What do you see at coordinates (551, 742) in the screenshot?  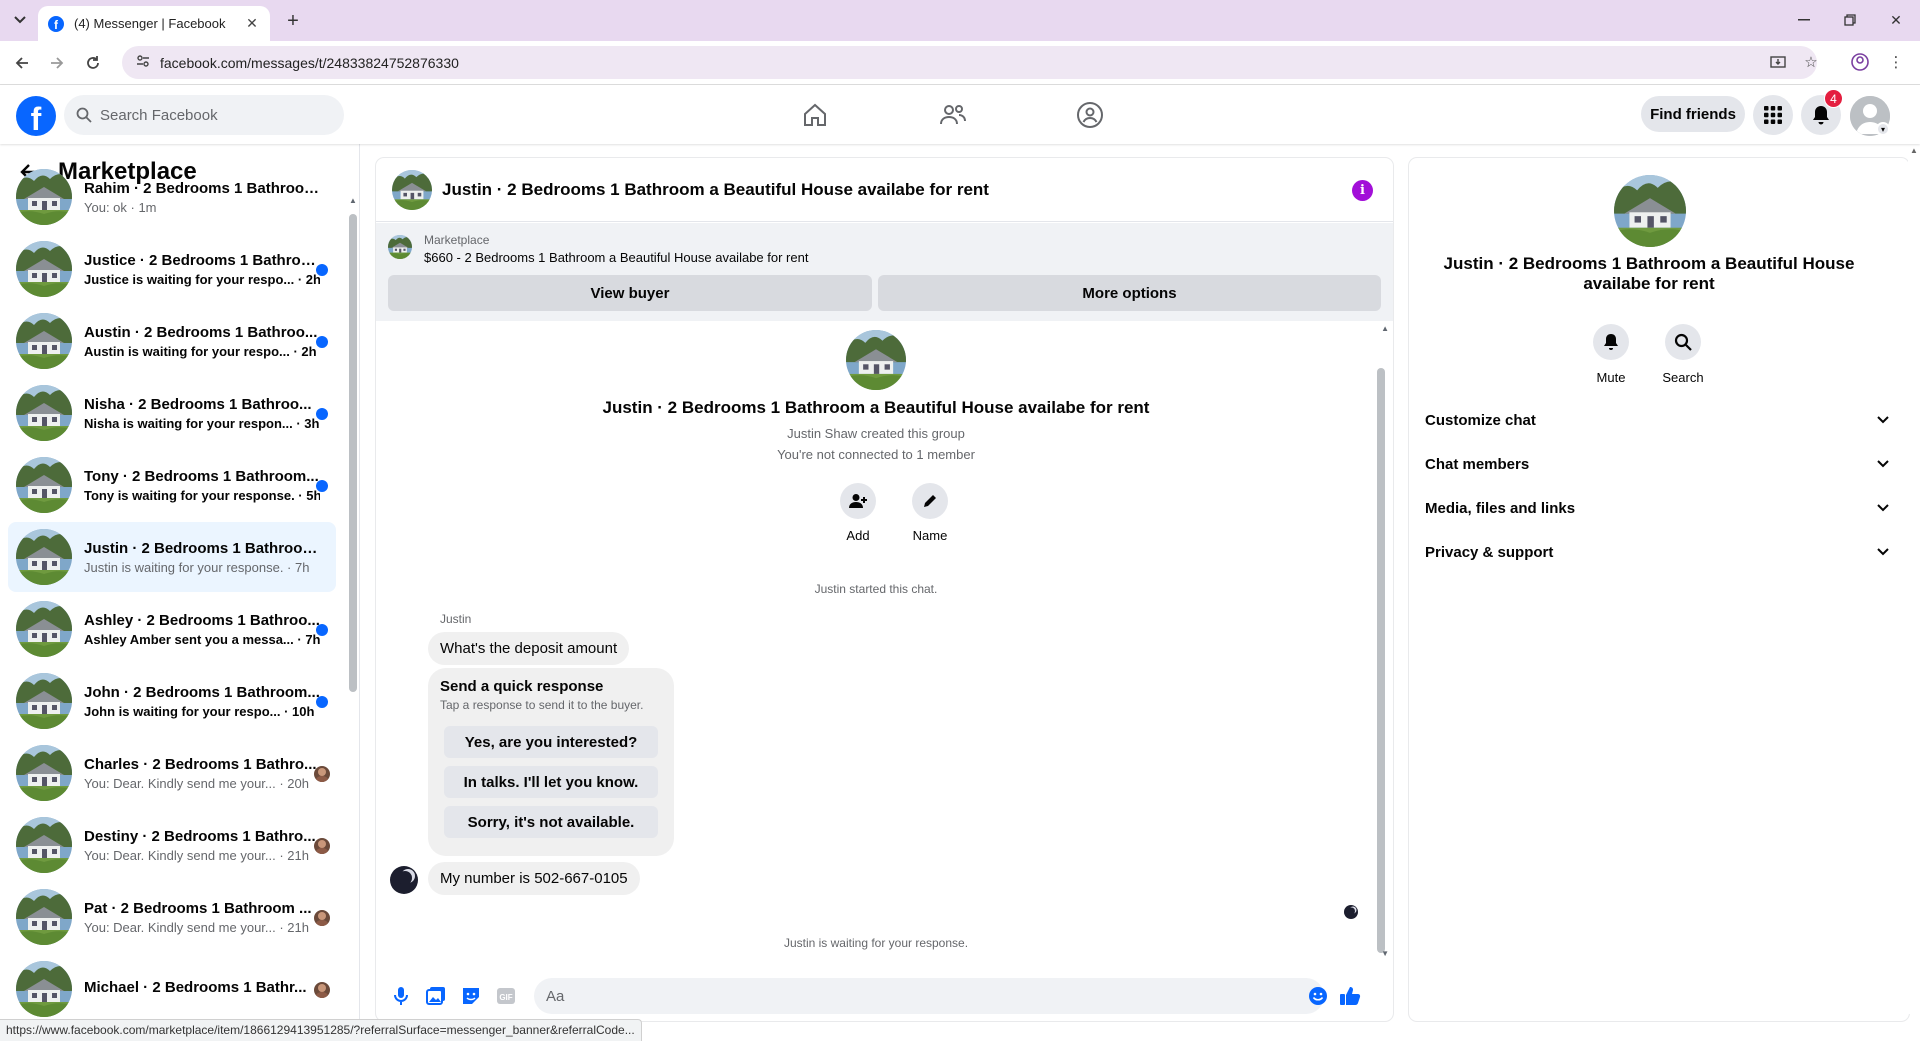 I see `quick-reply-button: Yes, are you interested?` at bounding box center [551, 742].